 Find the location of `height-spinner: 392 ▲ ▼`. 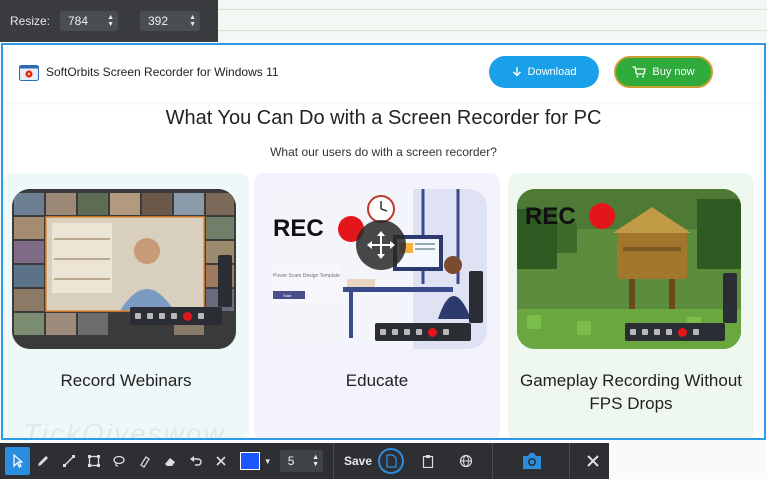

height-spinner: 392 ▲ ▼ is located at coordinates (170, 21).